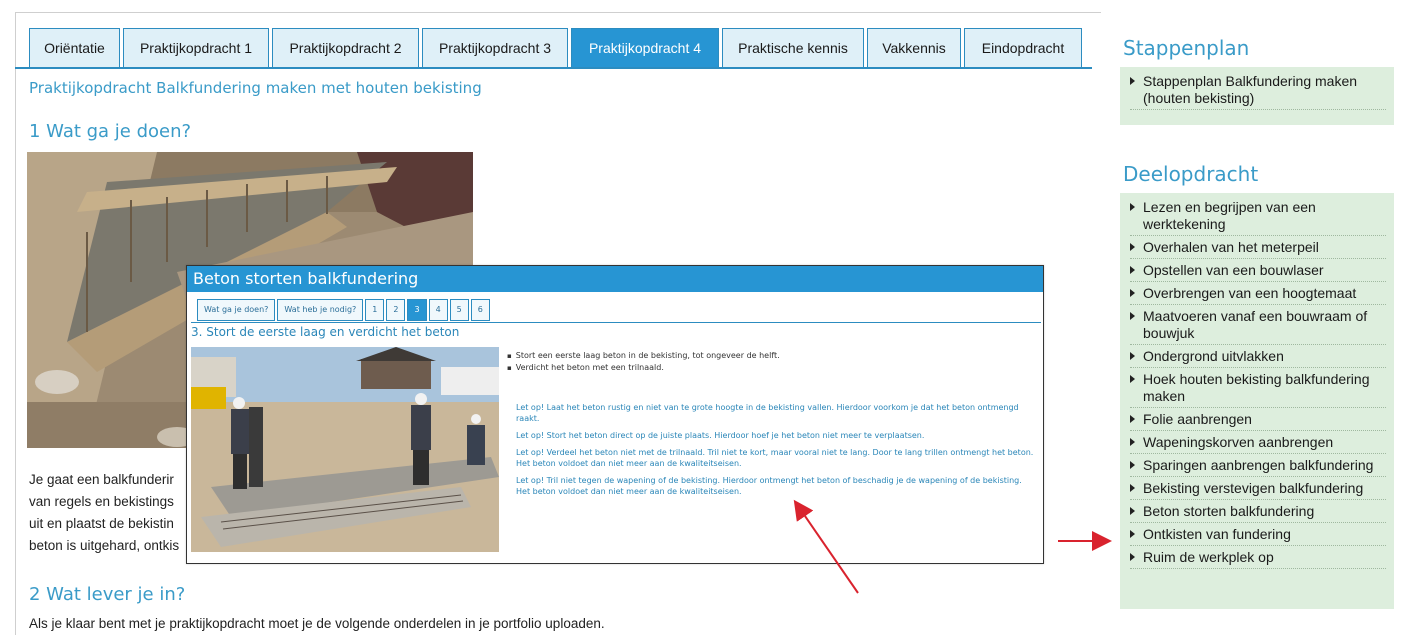 The height and width of the screenshot is (635, 1405). I want to click on popup-tab-wat-ga-je-doen: Wat ga je doen?, so click(236, 310).